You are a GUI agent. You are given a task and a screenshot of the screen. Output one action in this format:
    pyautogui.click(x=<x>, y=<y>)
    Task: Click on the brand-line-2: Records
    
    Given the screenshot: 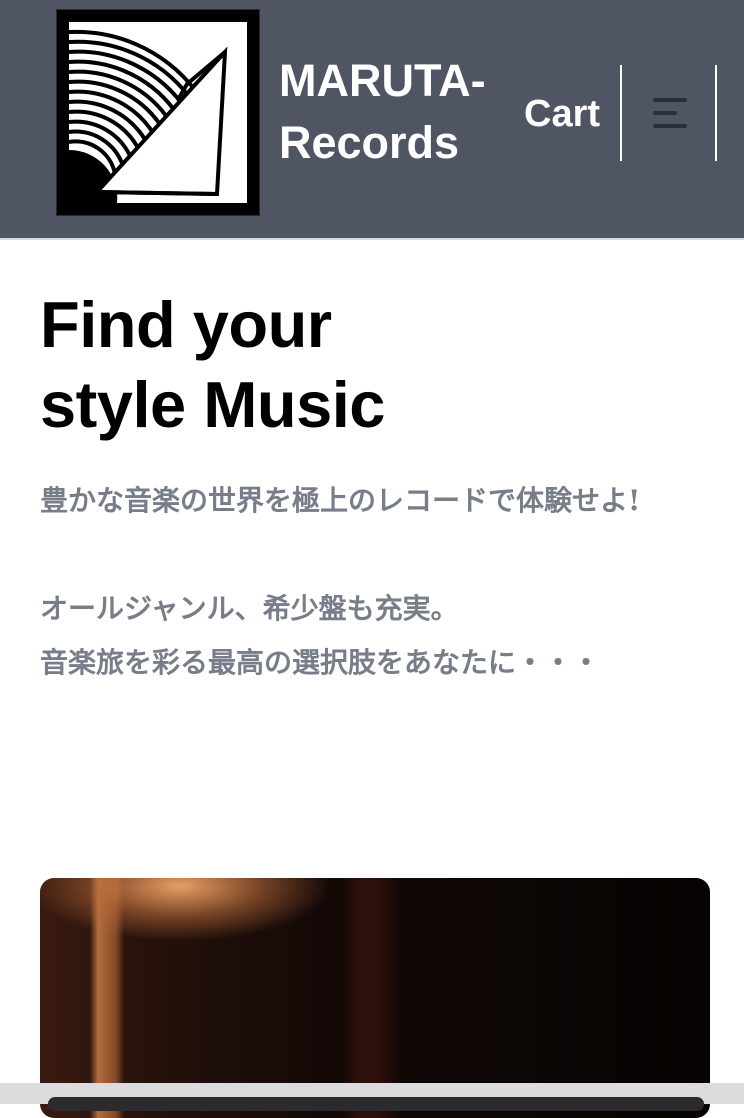 What is the action you would take?
    pyautogui.click(x=369, y=142)
    